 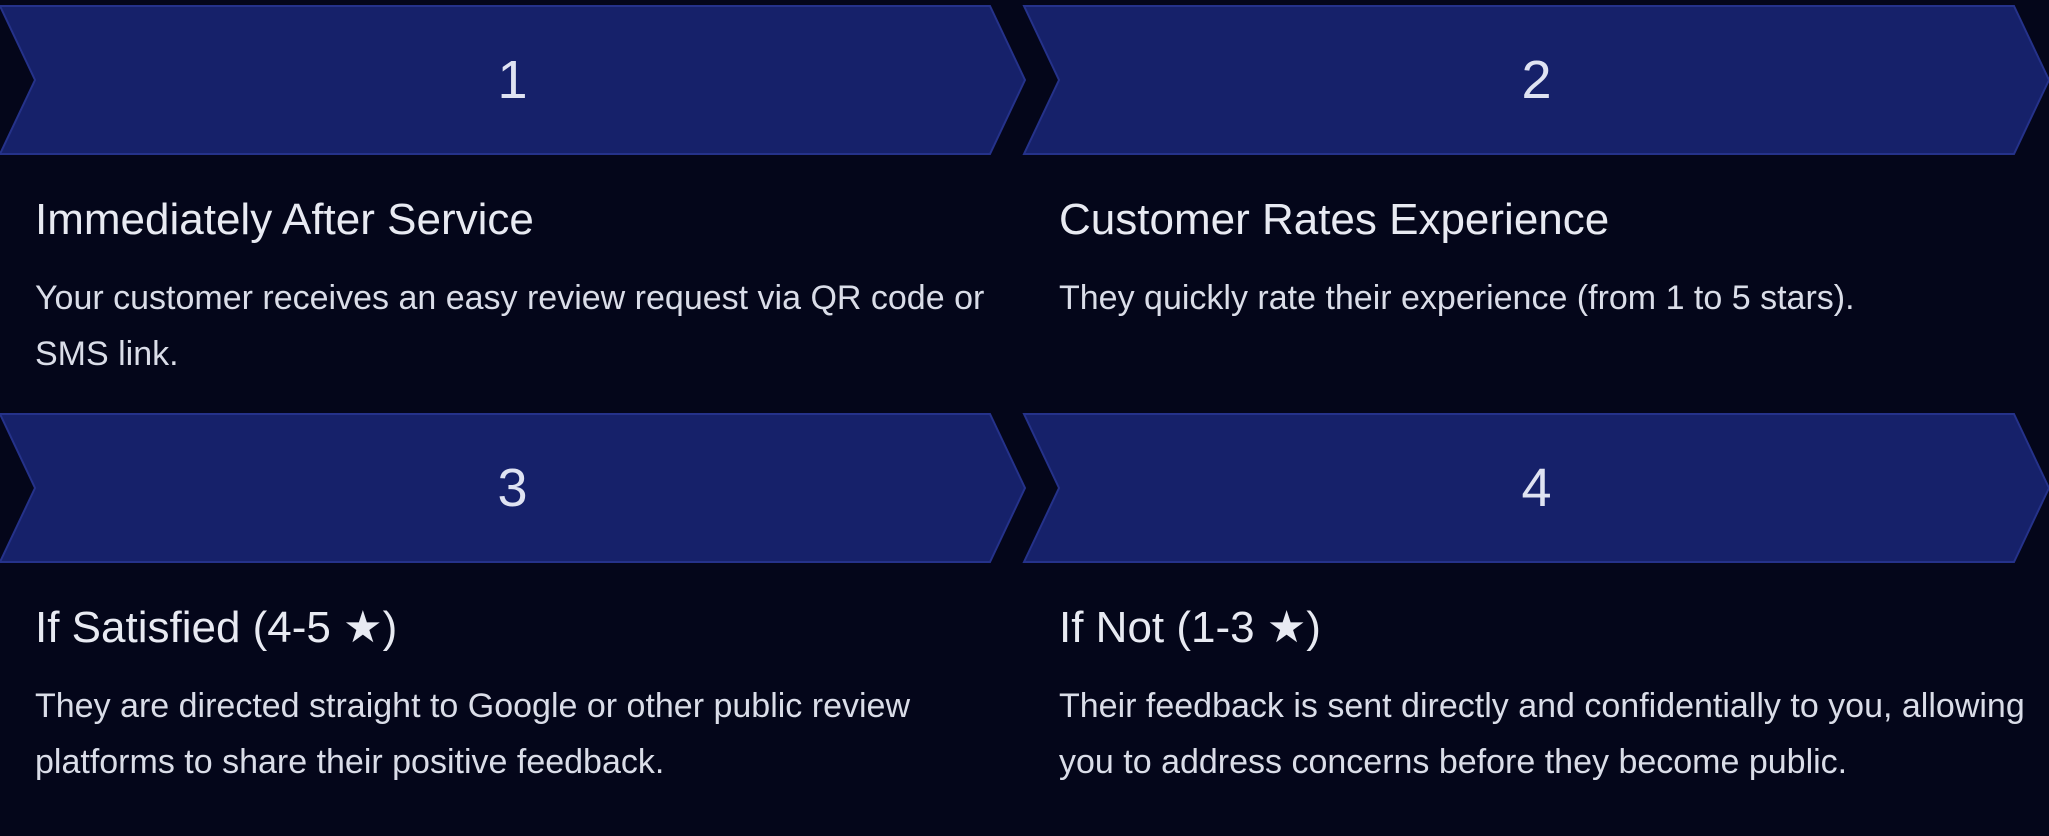 I want to click on step-3-number: 3, so click(x=512, y=488).